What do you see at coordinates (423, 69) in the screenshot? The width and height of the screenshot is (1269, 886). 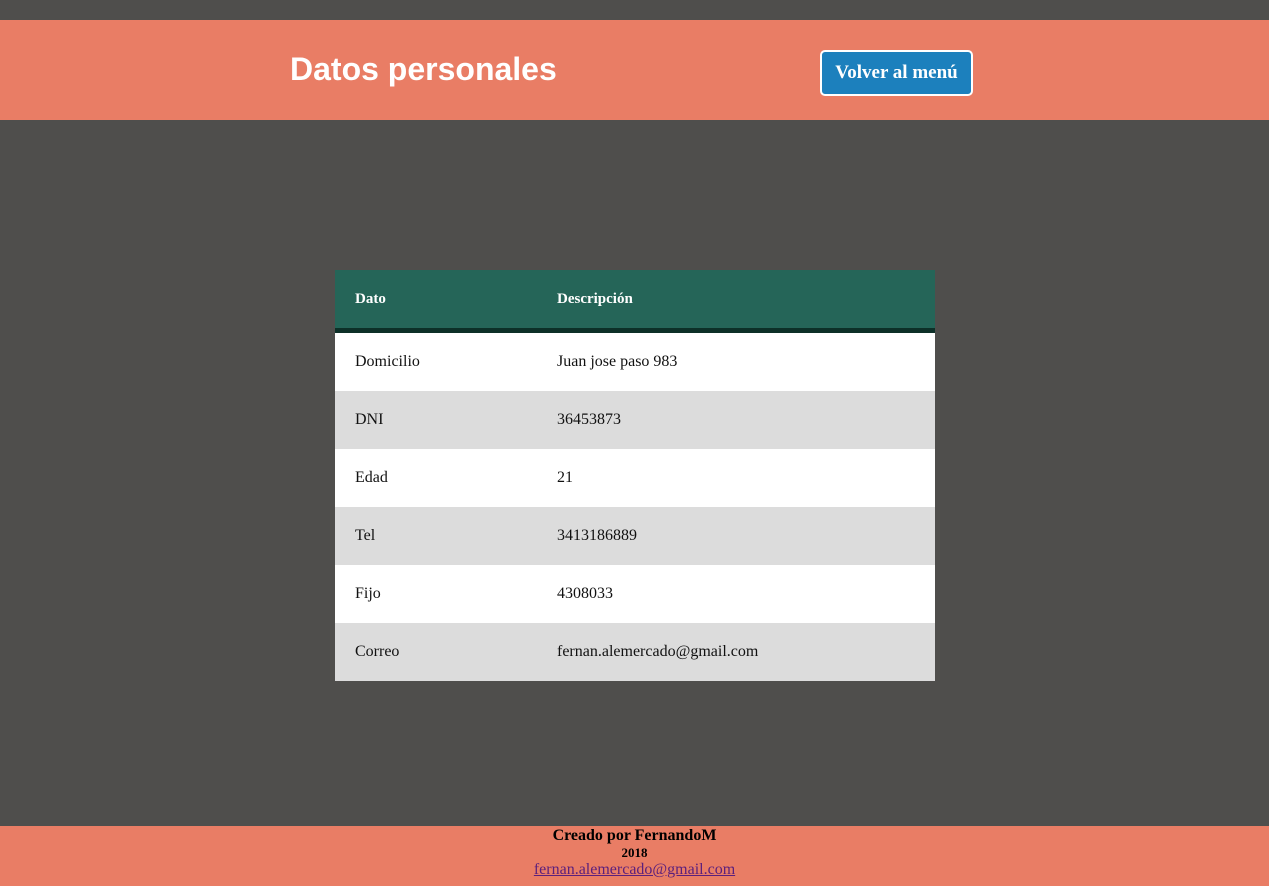 I see `page-title: Datos personales` at bounding box center [423, 69].